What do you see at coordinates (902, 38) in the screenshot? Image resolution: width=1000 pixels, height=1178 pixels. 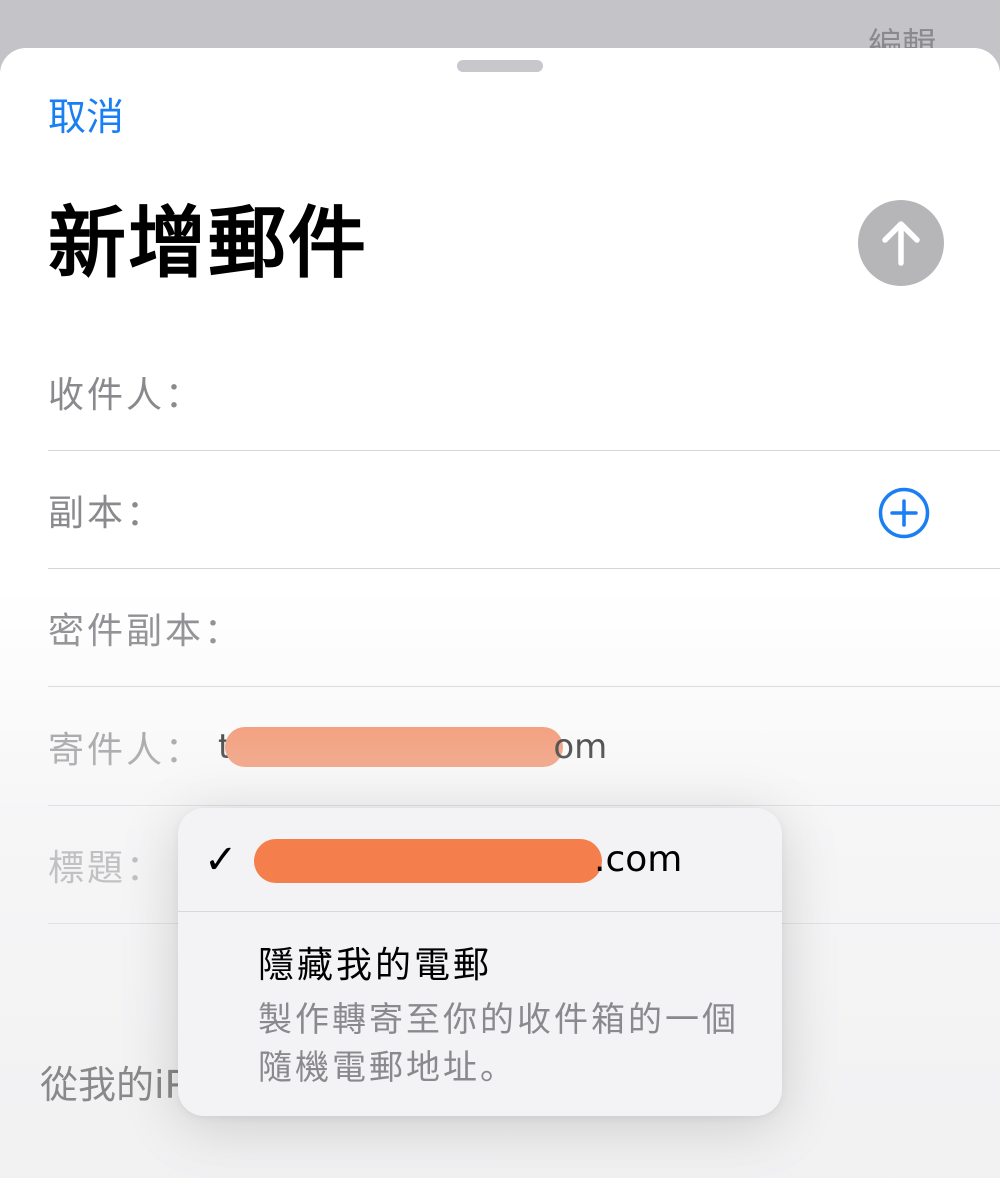 I see `background-edit-label: 編輯` at bounding box center [902, 38].